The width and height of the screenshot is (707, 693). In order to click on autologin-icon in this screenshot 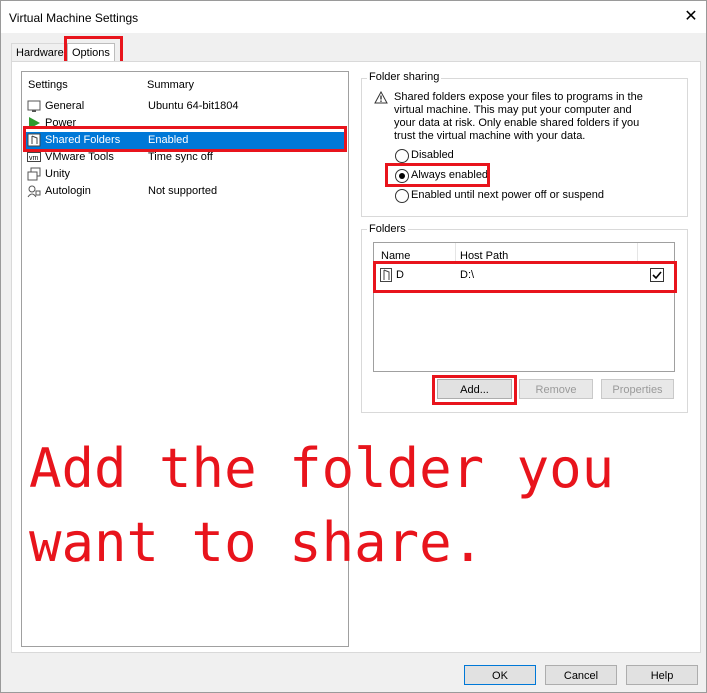, I will do `click(34, 191)`.